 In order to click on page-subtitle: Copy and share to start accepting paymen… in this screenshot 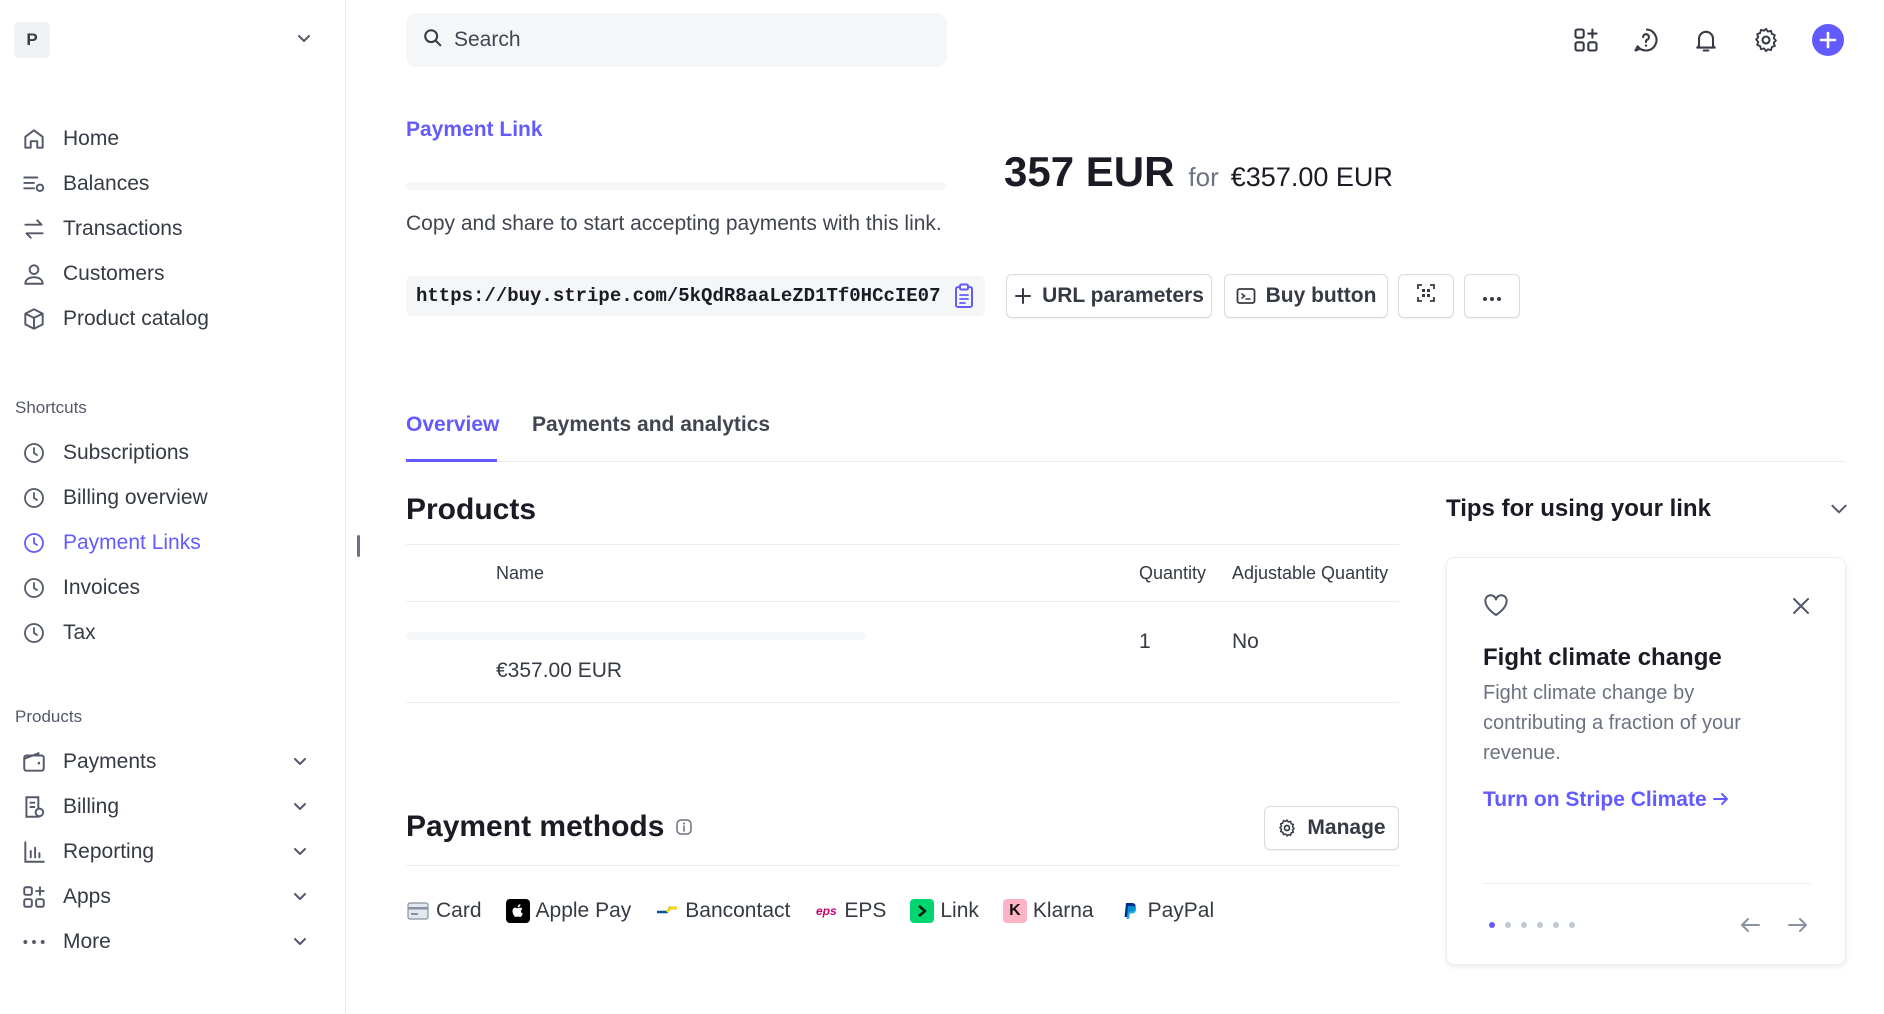, I will do `click(674, 223)`.